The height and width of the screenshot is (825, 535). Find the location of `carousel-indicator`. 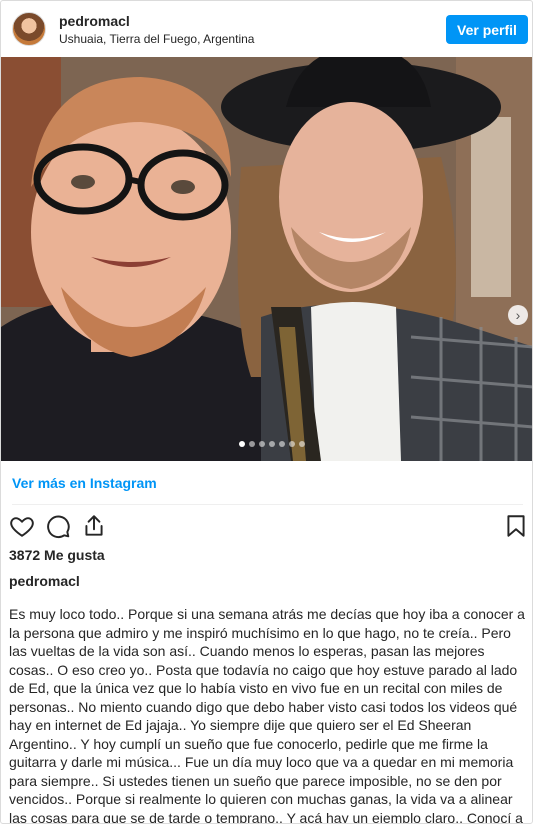

carousel-indicator is located at coordinates (272, 444).